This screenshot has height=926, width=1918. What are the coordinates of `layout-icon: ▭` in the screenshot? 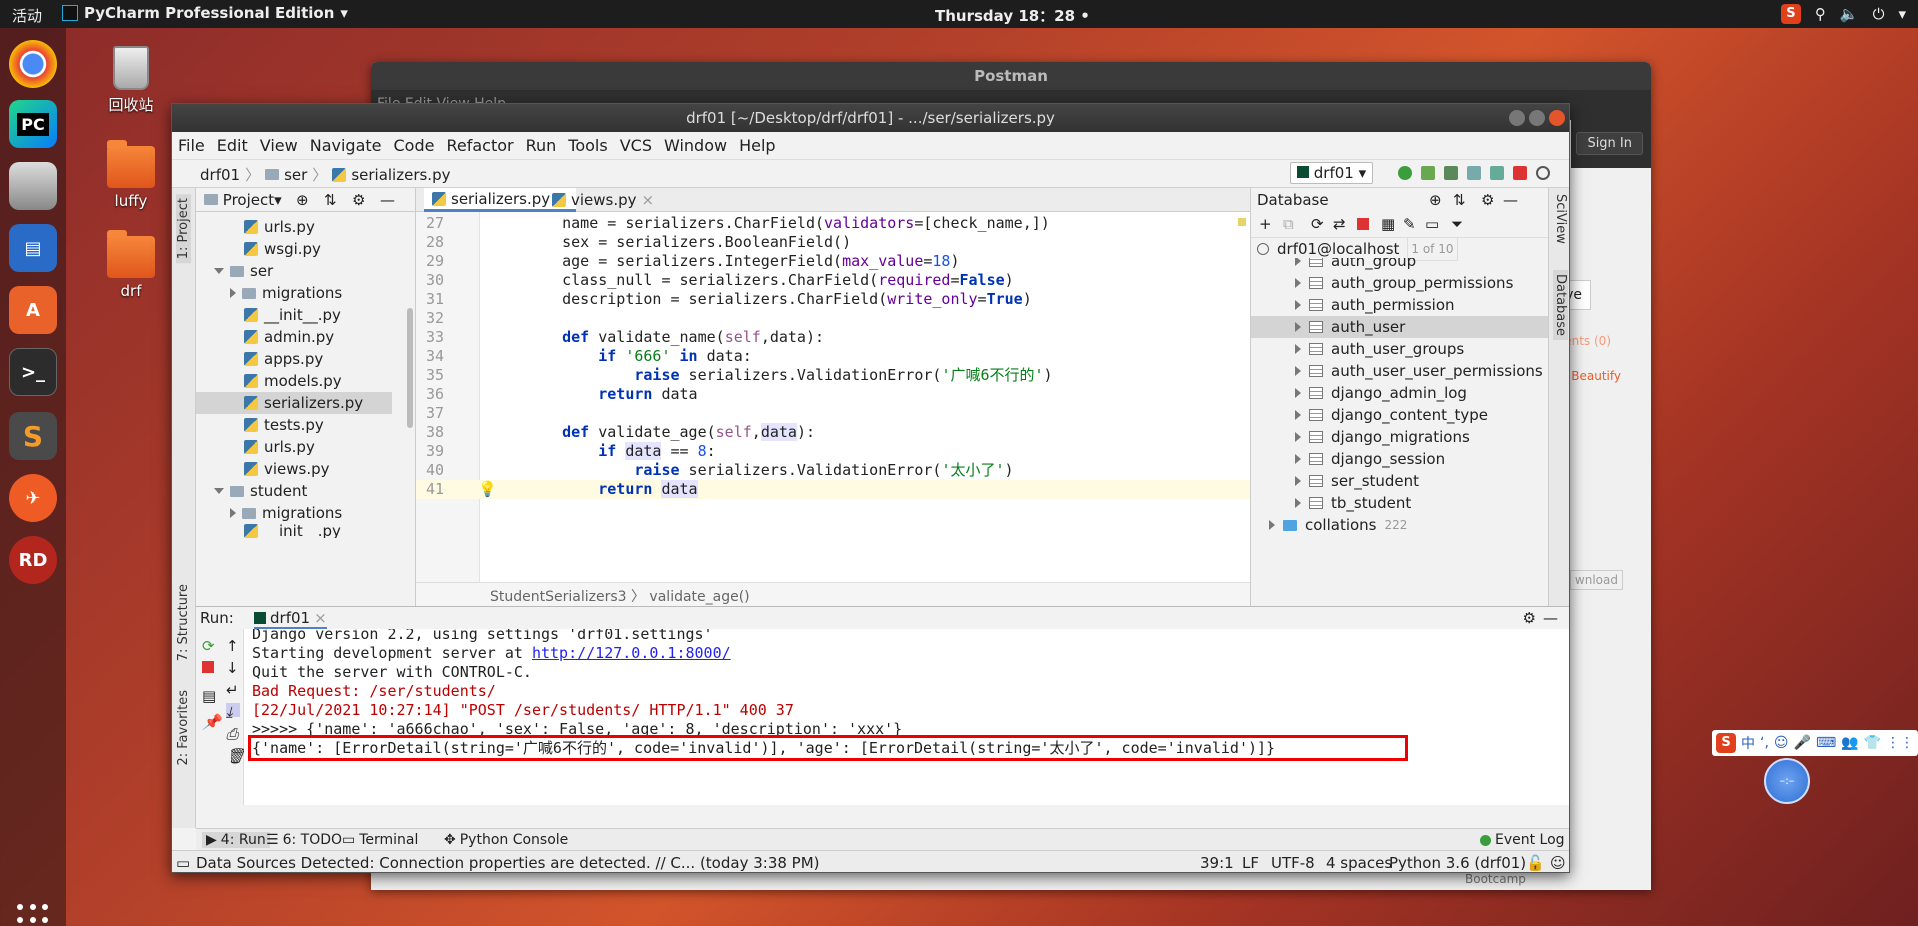 It's located at (183, 863).